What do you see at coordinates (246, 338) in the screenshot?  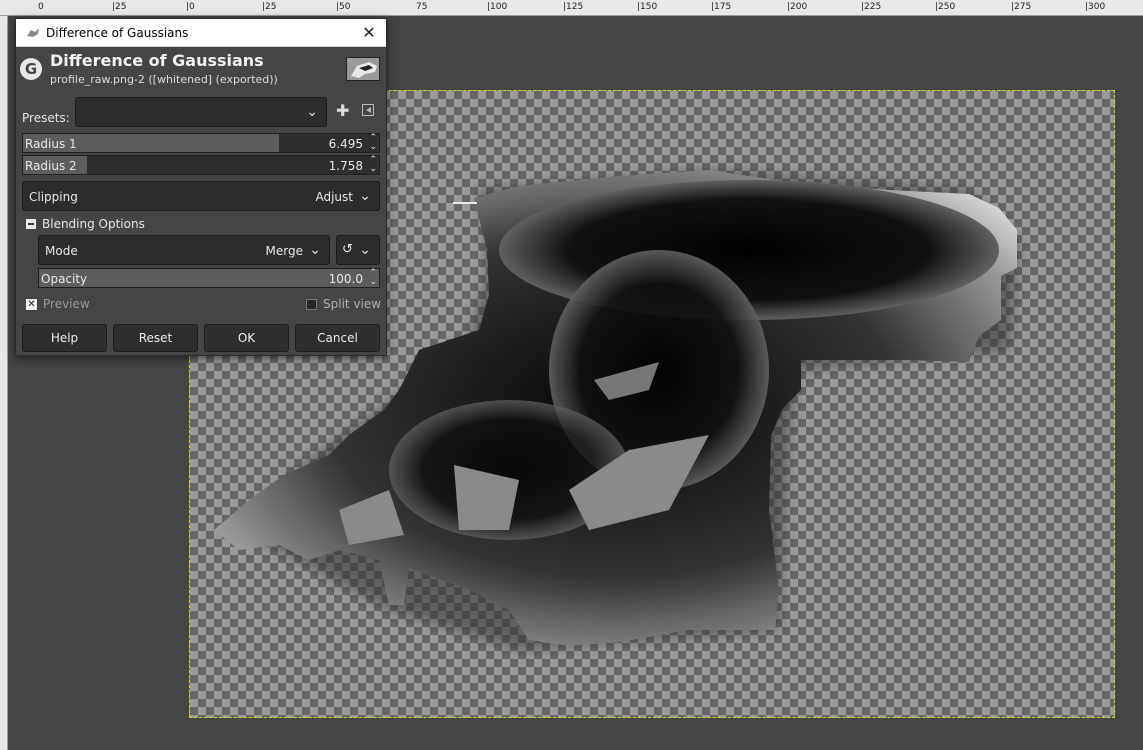 I see `ok-button: OK` at bounding box center [246, 338].